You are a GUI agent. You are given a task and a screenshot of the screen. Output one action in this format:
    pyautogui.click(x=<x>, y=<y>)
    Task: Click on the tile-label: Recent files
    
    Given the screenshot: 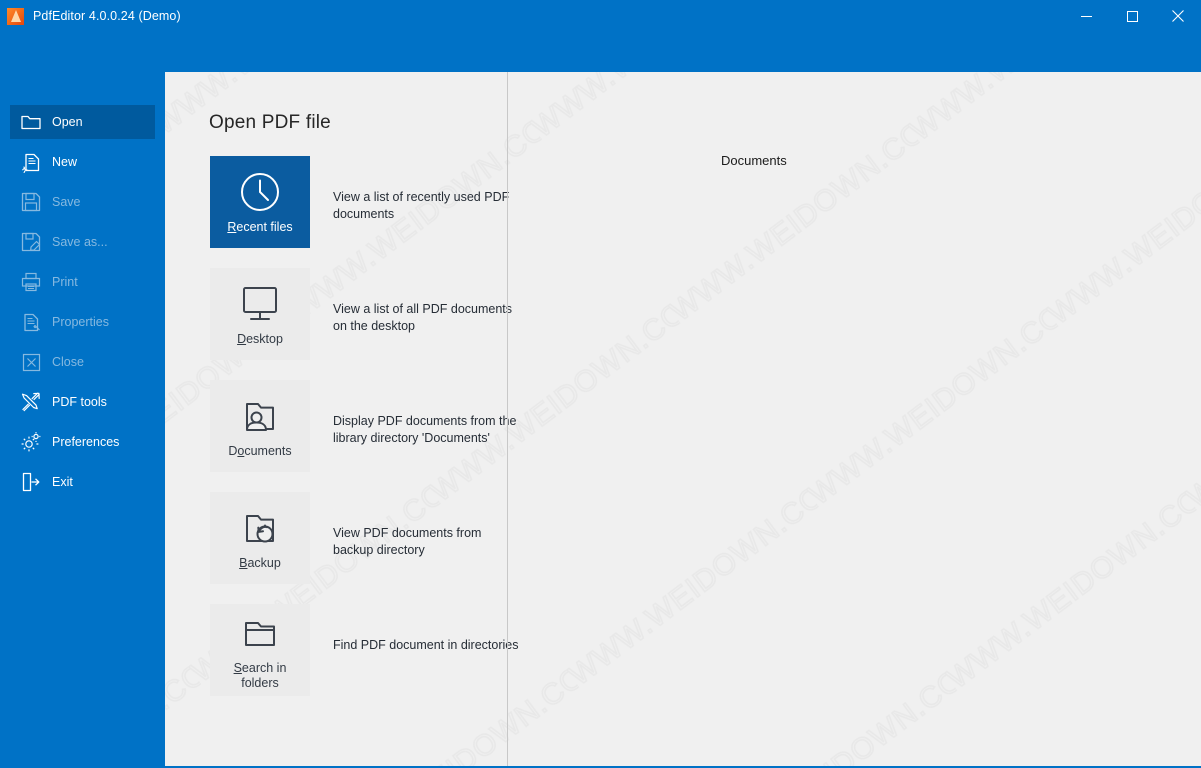 What is the action you would take?
    pyautogui.click(x=260, y=227)
    